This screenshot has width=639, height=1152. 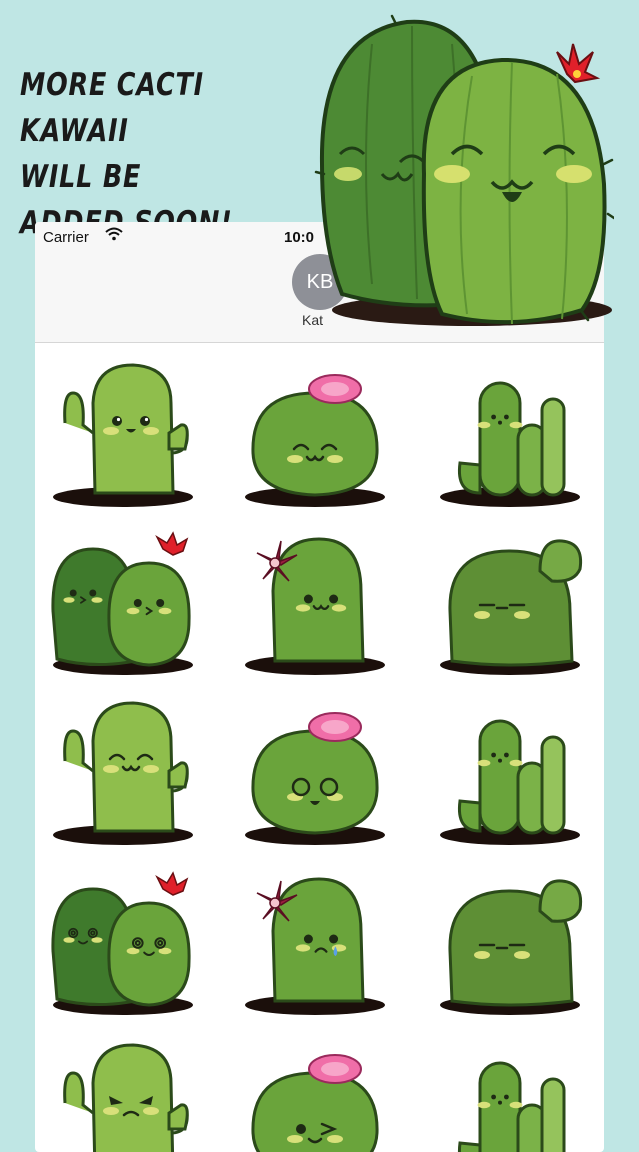 I want to click on sticker-pair-kiss, so click(x=123, y=601).